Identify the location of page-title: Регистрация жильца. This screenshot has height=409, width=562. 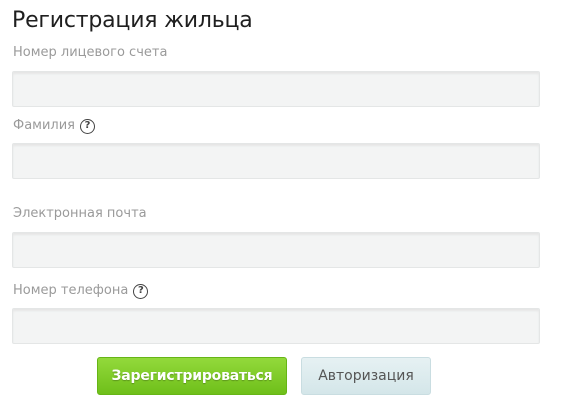
(132, 20).